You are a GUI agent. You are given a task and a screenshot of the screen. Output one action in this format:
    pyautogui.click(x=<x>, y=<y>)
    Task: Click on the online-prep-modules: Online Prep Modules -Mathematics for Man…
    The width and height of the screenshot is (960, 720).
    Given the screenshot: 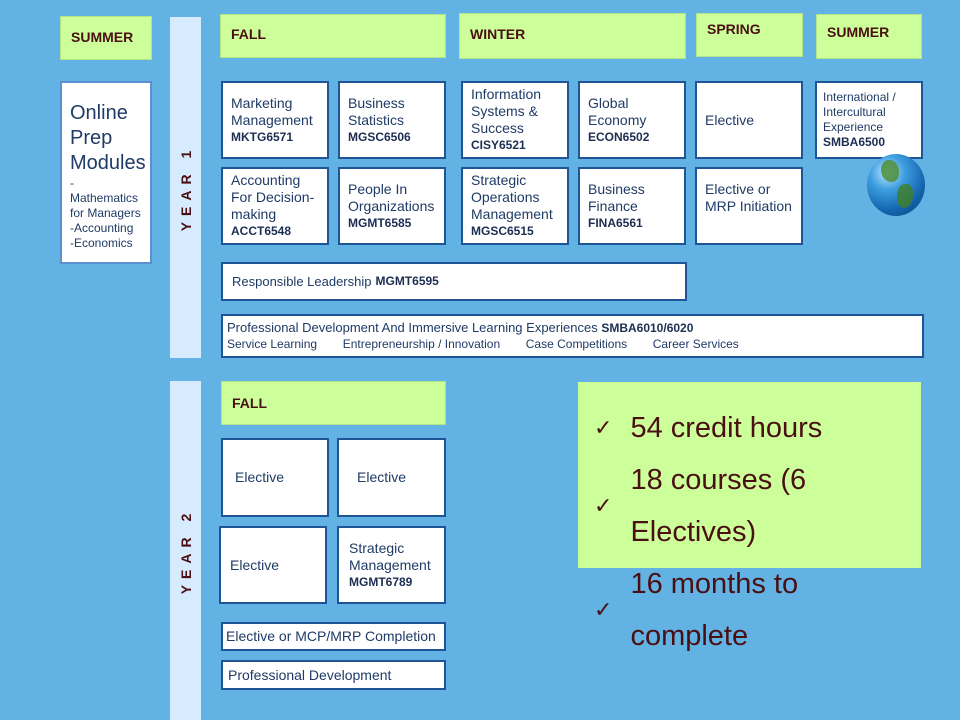 What is the action you would take?
    pyautogui.click(x=106, y=172)
    